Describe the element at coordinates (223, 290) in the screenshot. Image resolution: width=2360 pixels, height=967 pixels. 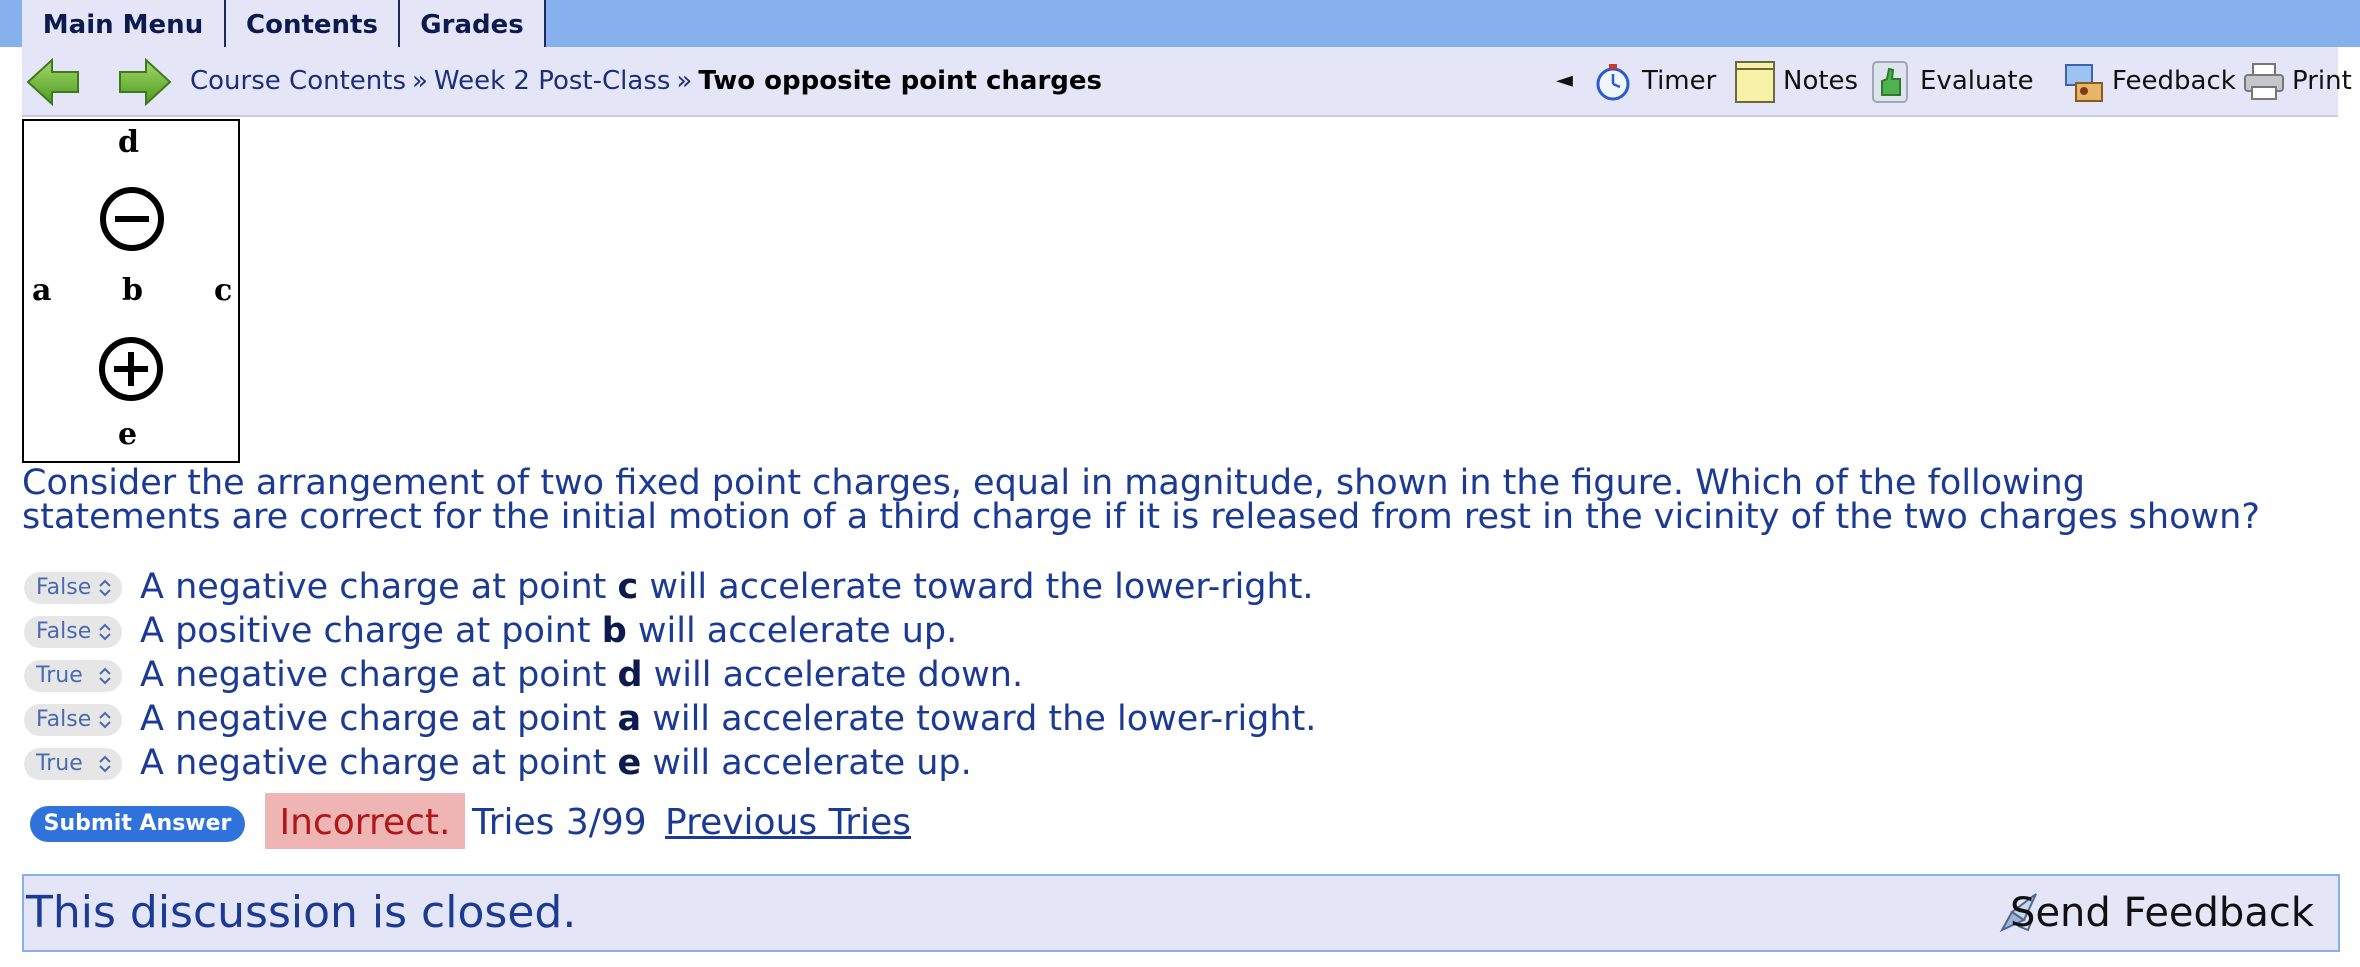
I see `point-label-c: c` at that location.